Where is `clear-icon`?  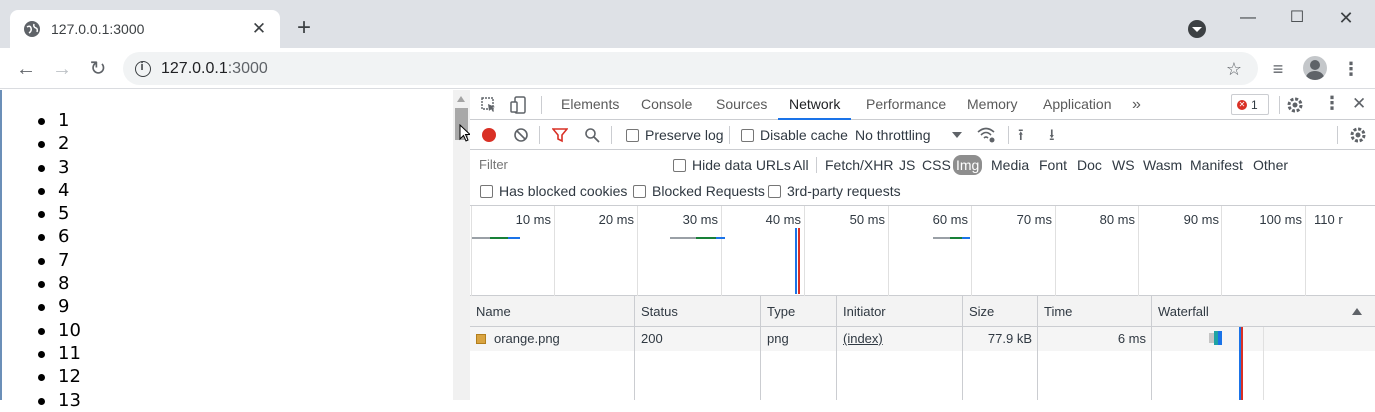
clear-icon is located at coordinates (521, 135).